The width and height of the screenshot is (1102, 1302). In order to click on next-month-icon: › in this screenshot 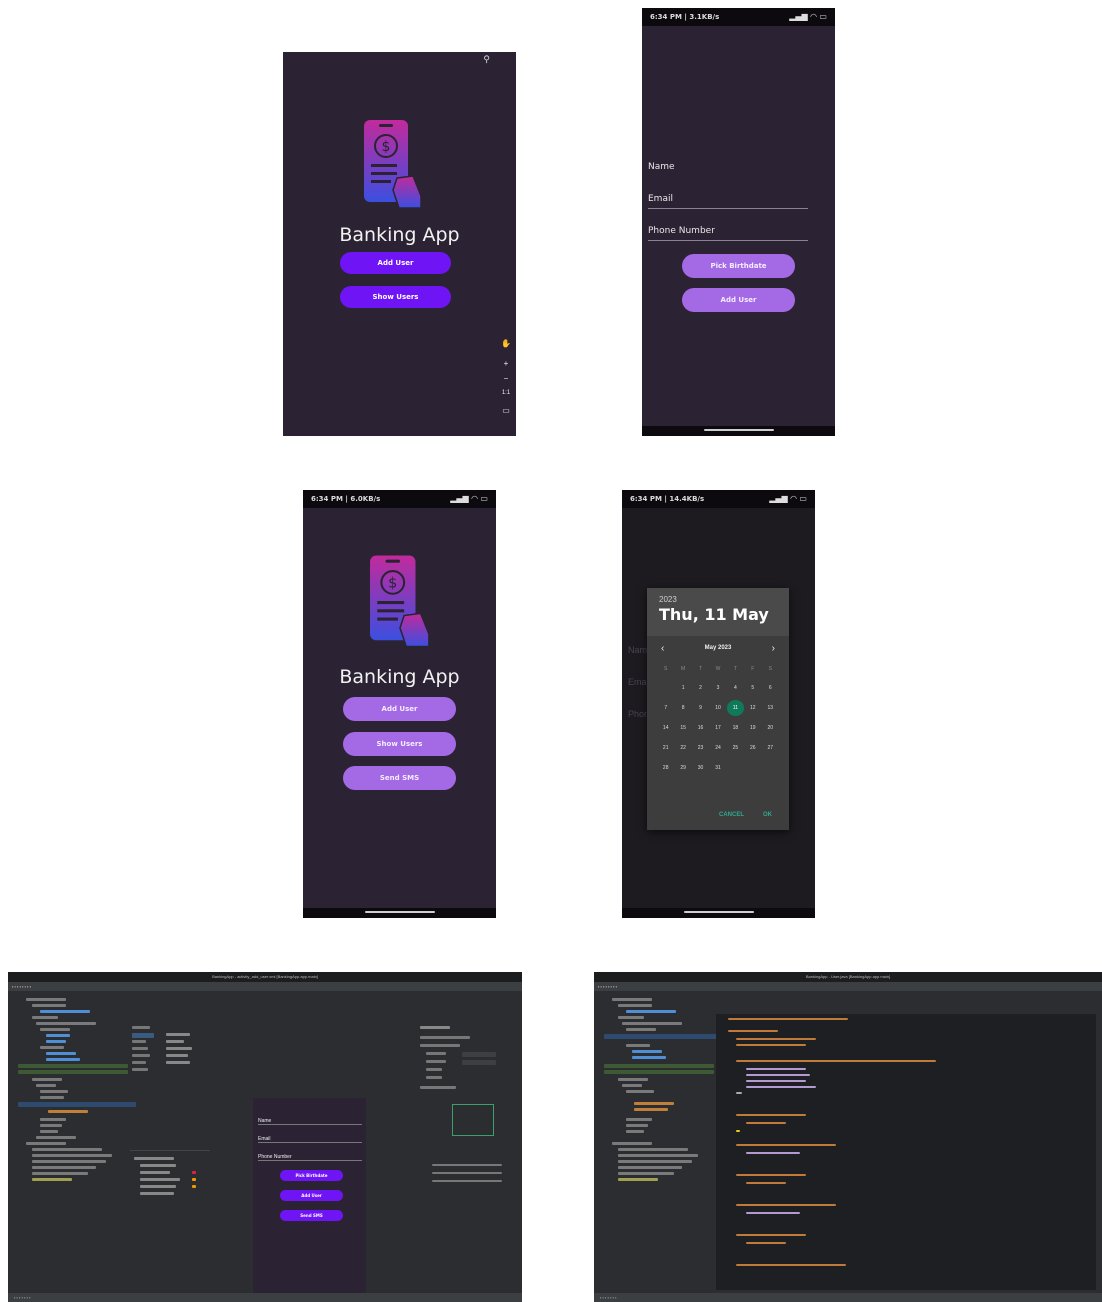, I will do `click(773, 648)`.